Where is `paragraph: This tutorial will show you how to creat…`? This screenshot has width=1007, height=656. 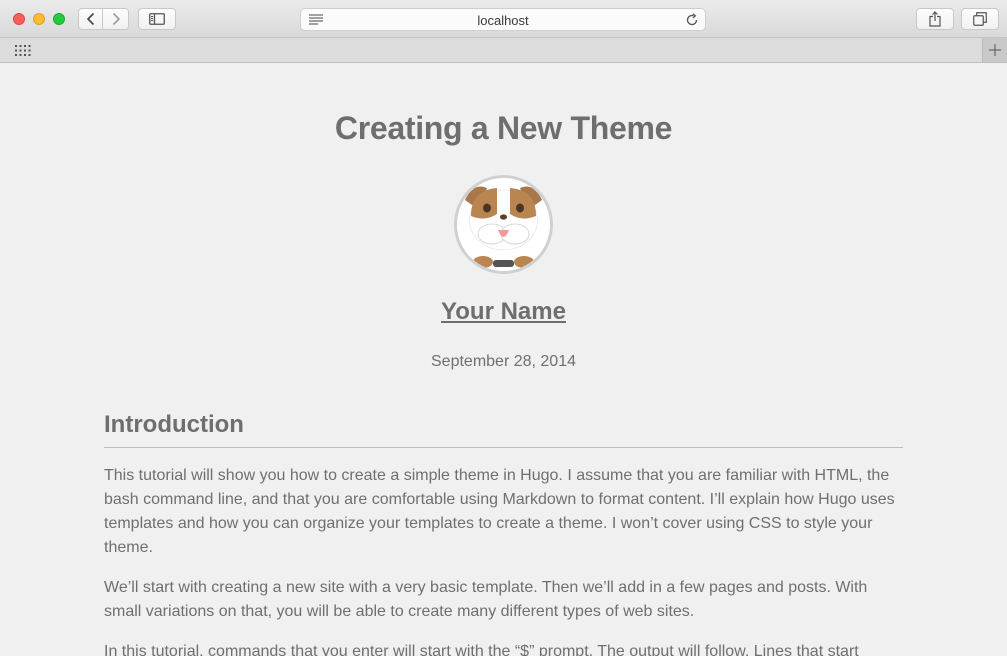
paragraph: This tutorial will show you how to creat… is located at coordinates (499, 511).